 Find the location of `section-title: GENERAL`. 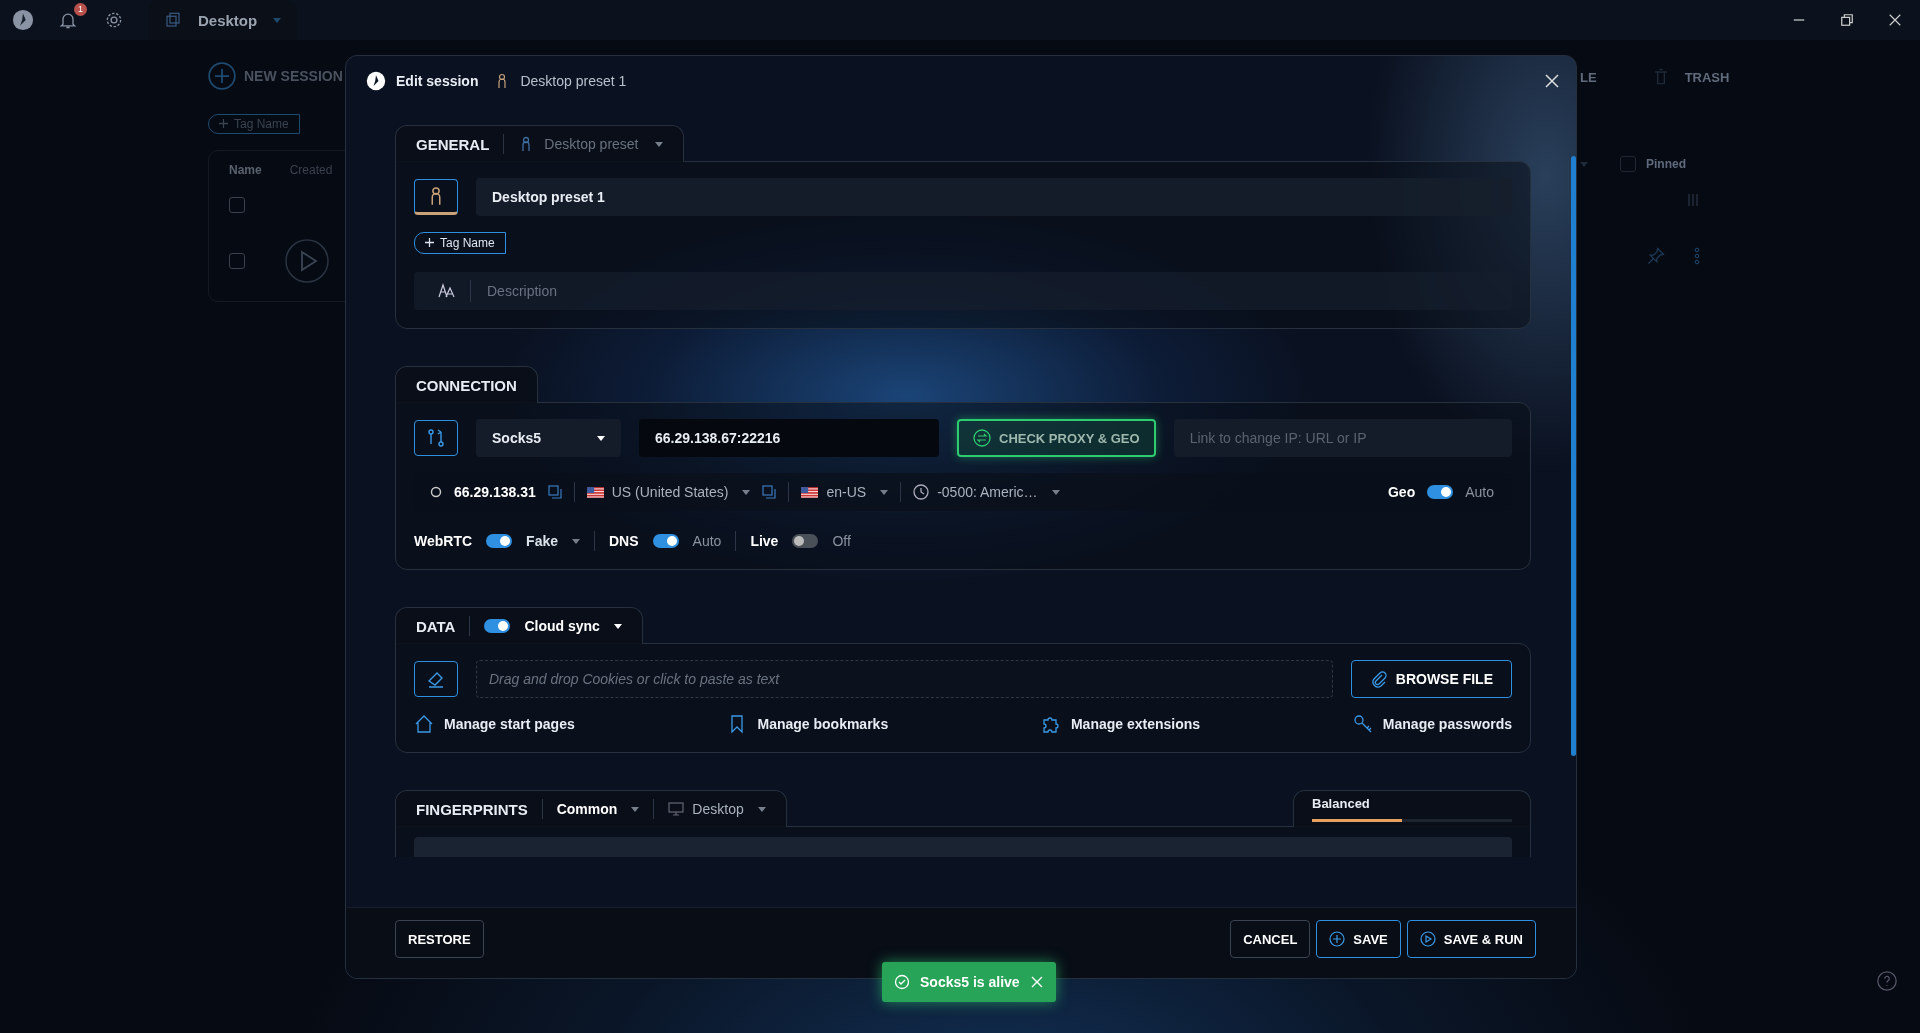

section-title: GENERAL is located at coordinates (453, 144).